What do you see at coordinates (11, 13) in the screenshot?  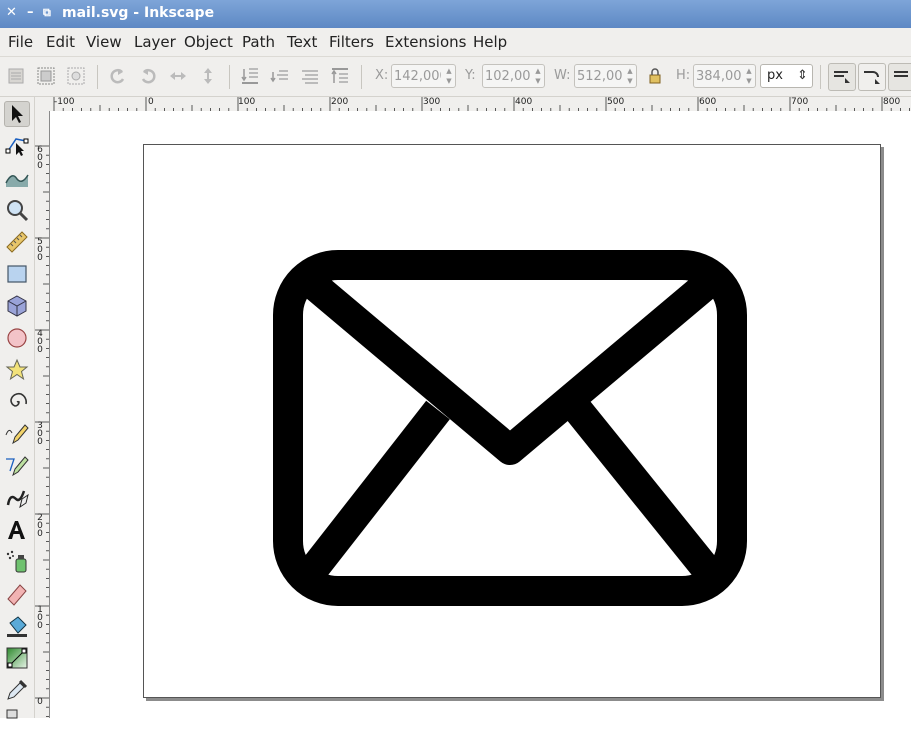 I see `close-window-button: ✕` at bounding box center [11, 13].